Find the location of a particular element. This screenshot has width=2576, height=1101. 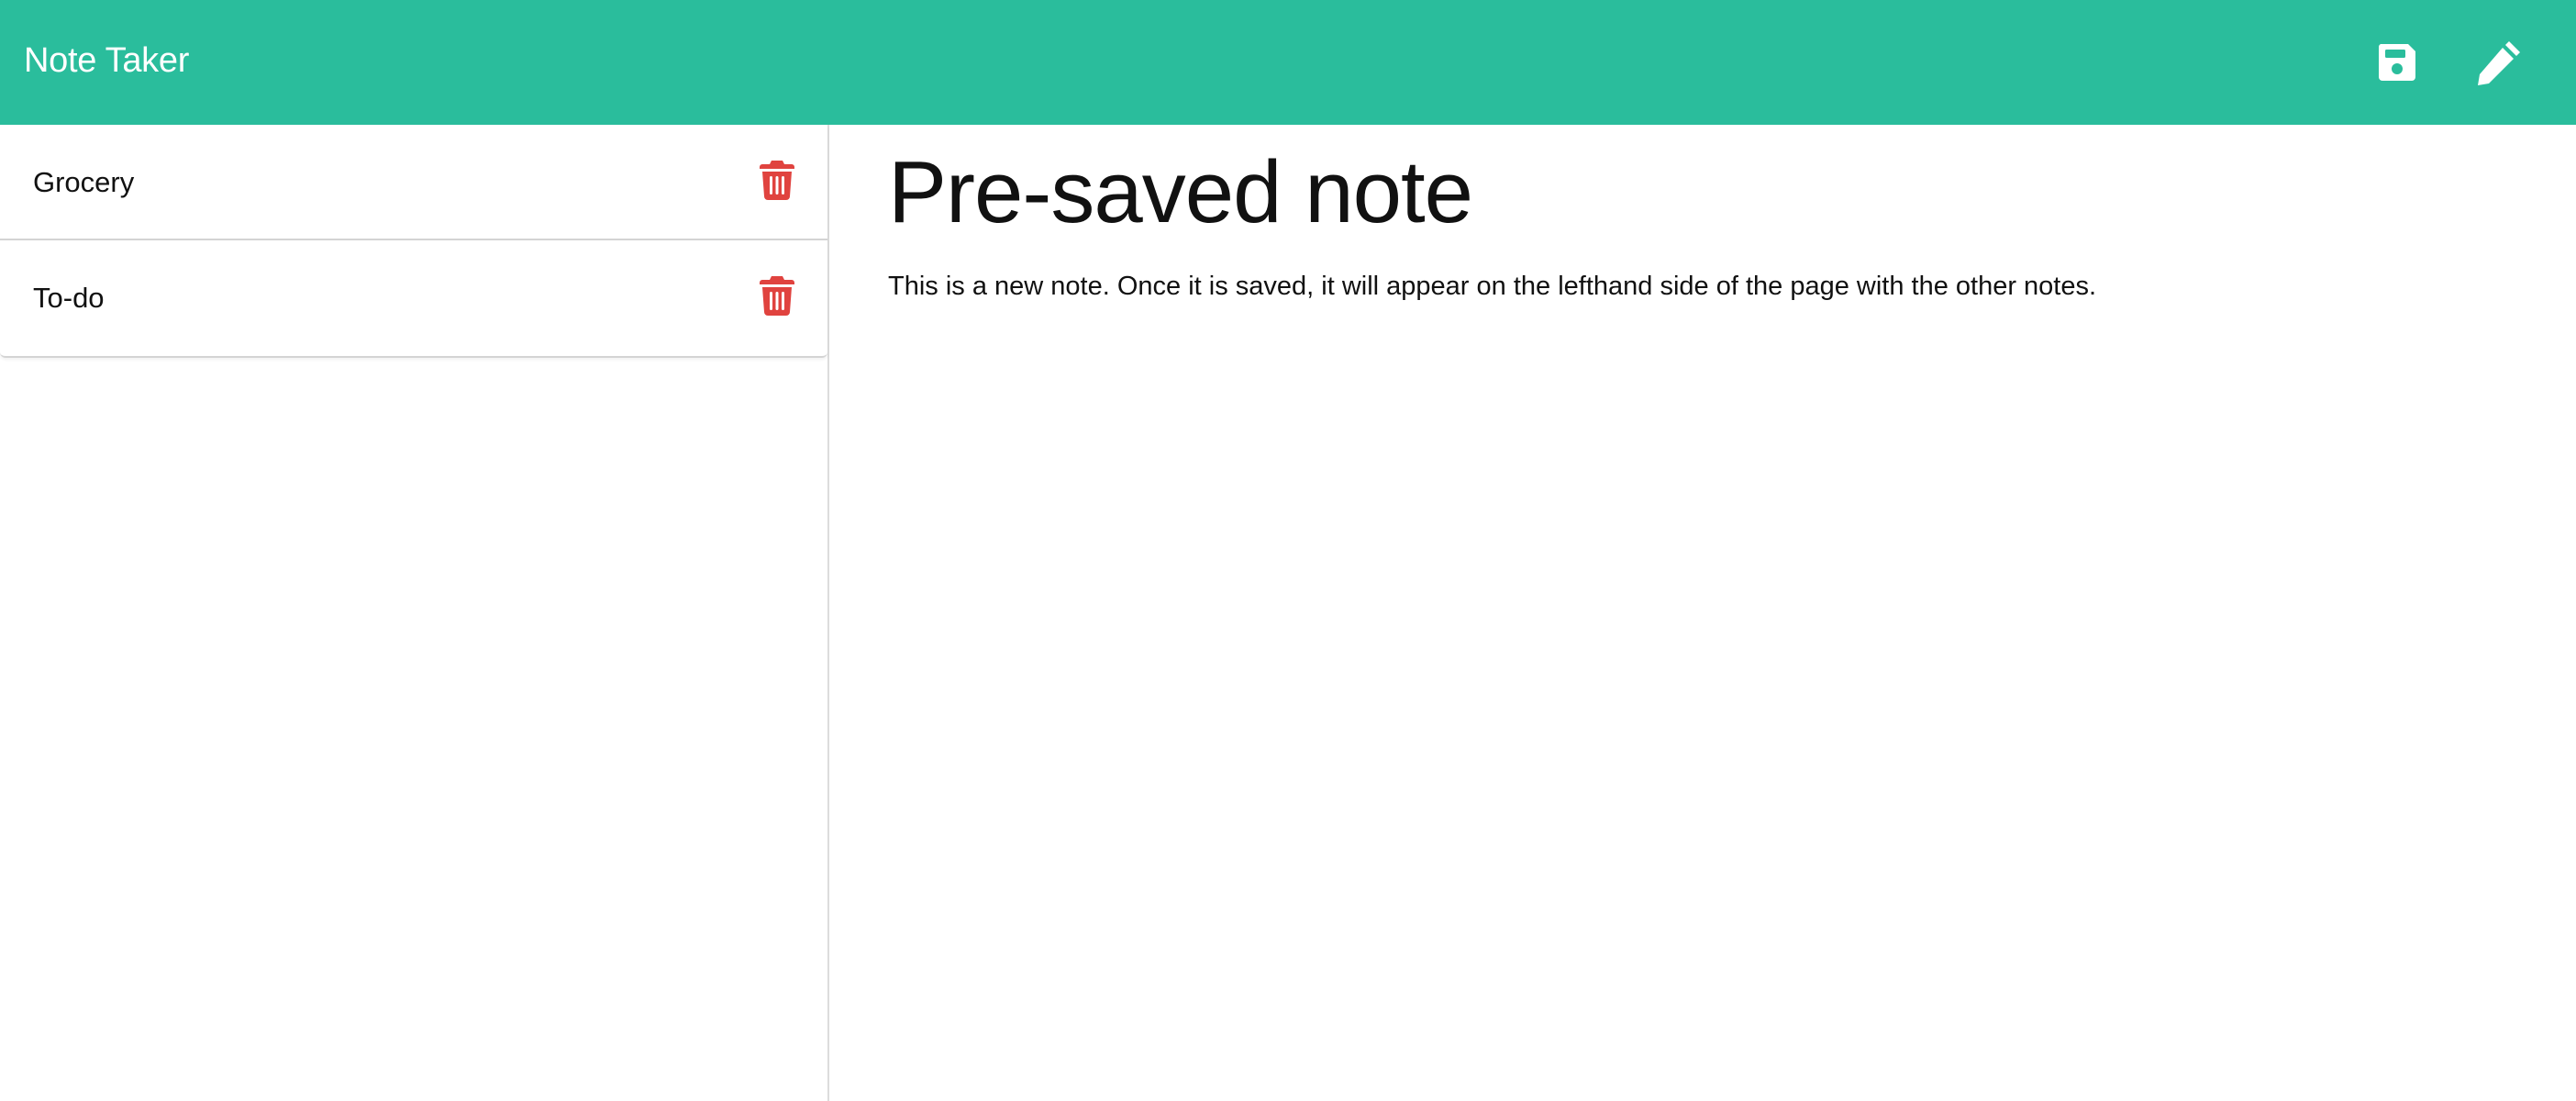

new-note-button is located at coordinates (2499, 62).